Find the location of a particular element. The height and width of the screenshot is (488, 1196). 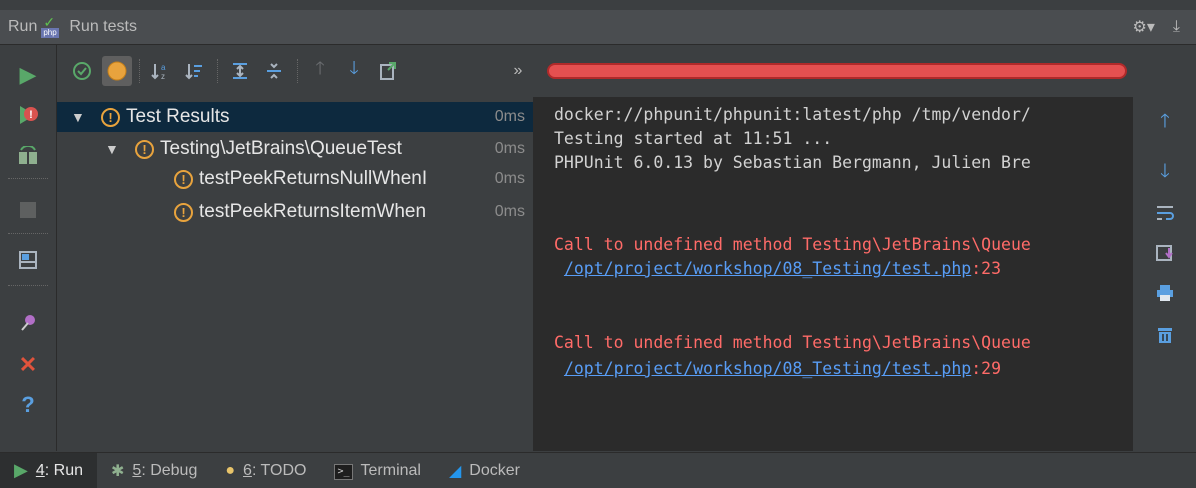

rerun-icon: ▶ is located at coordinates (28, 75).